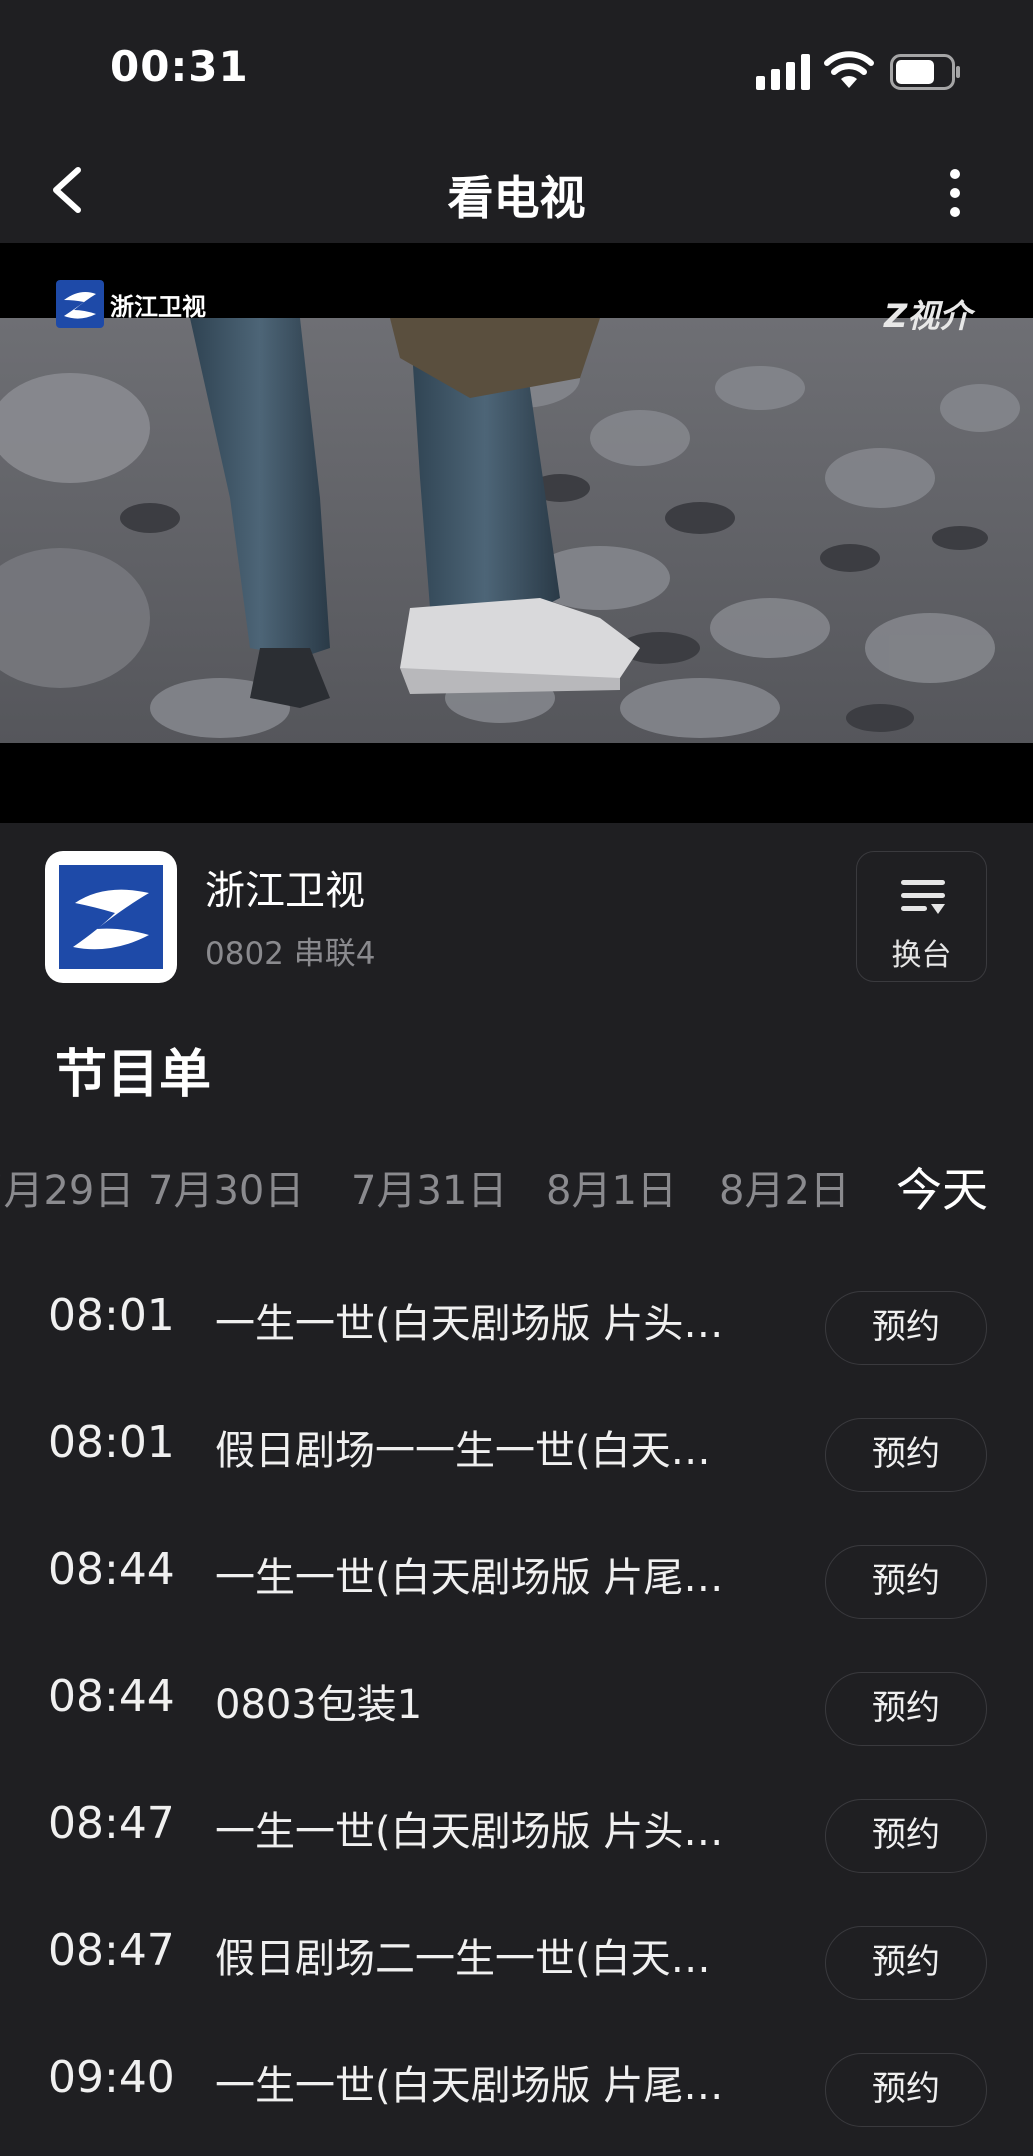 The height and width of the screenshot is (2156, 1033). Describe the element at coordinates (942, 1187) in the screenshot. I see `date-tab-today: 今天` at that location.